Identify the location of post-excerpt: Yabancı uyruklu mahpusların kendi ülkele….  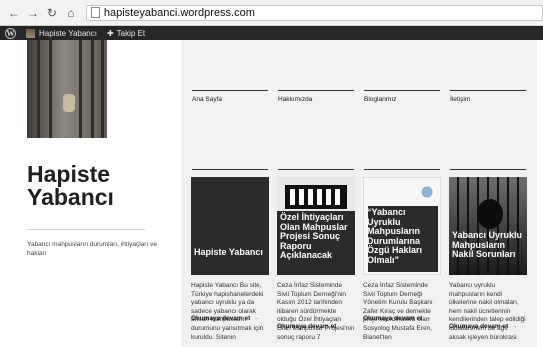
(487, 311).